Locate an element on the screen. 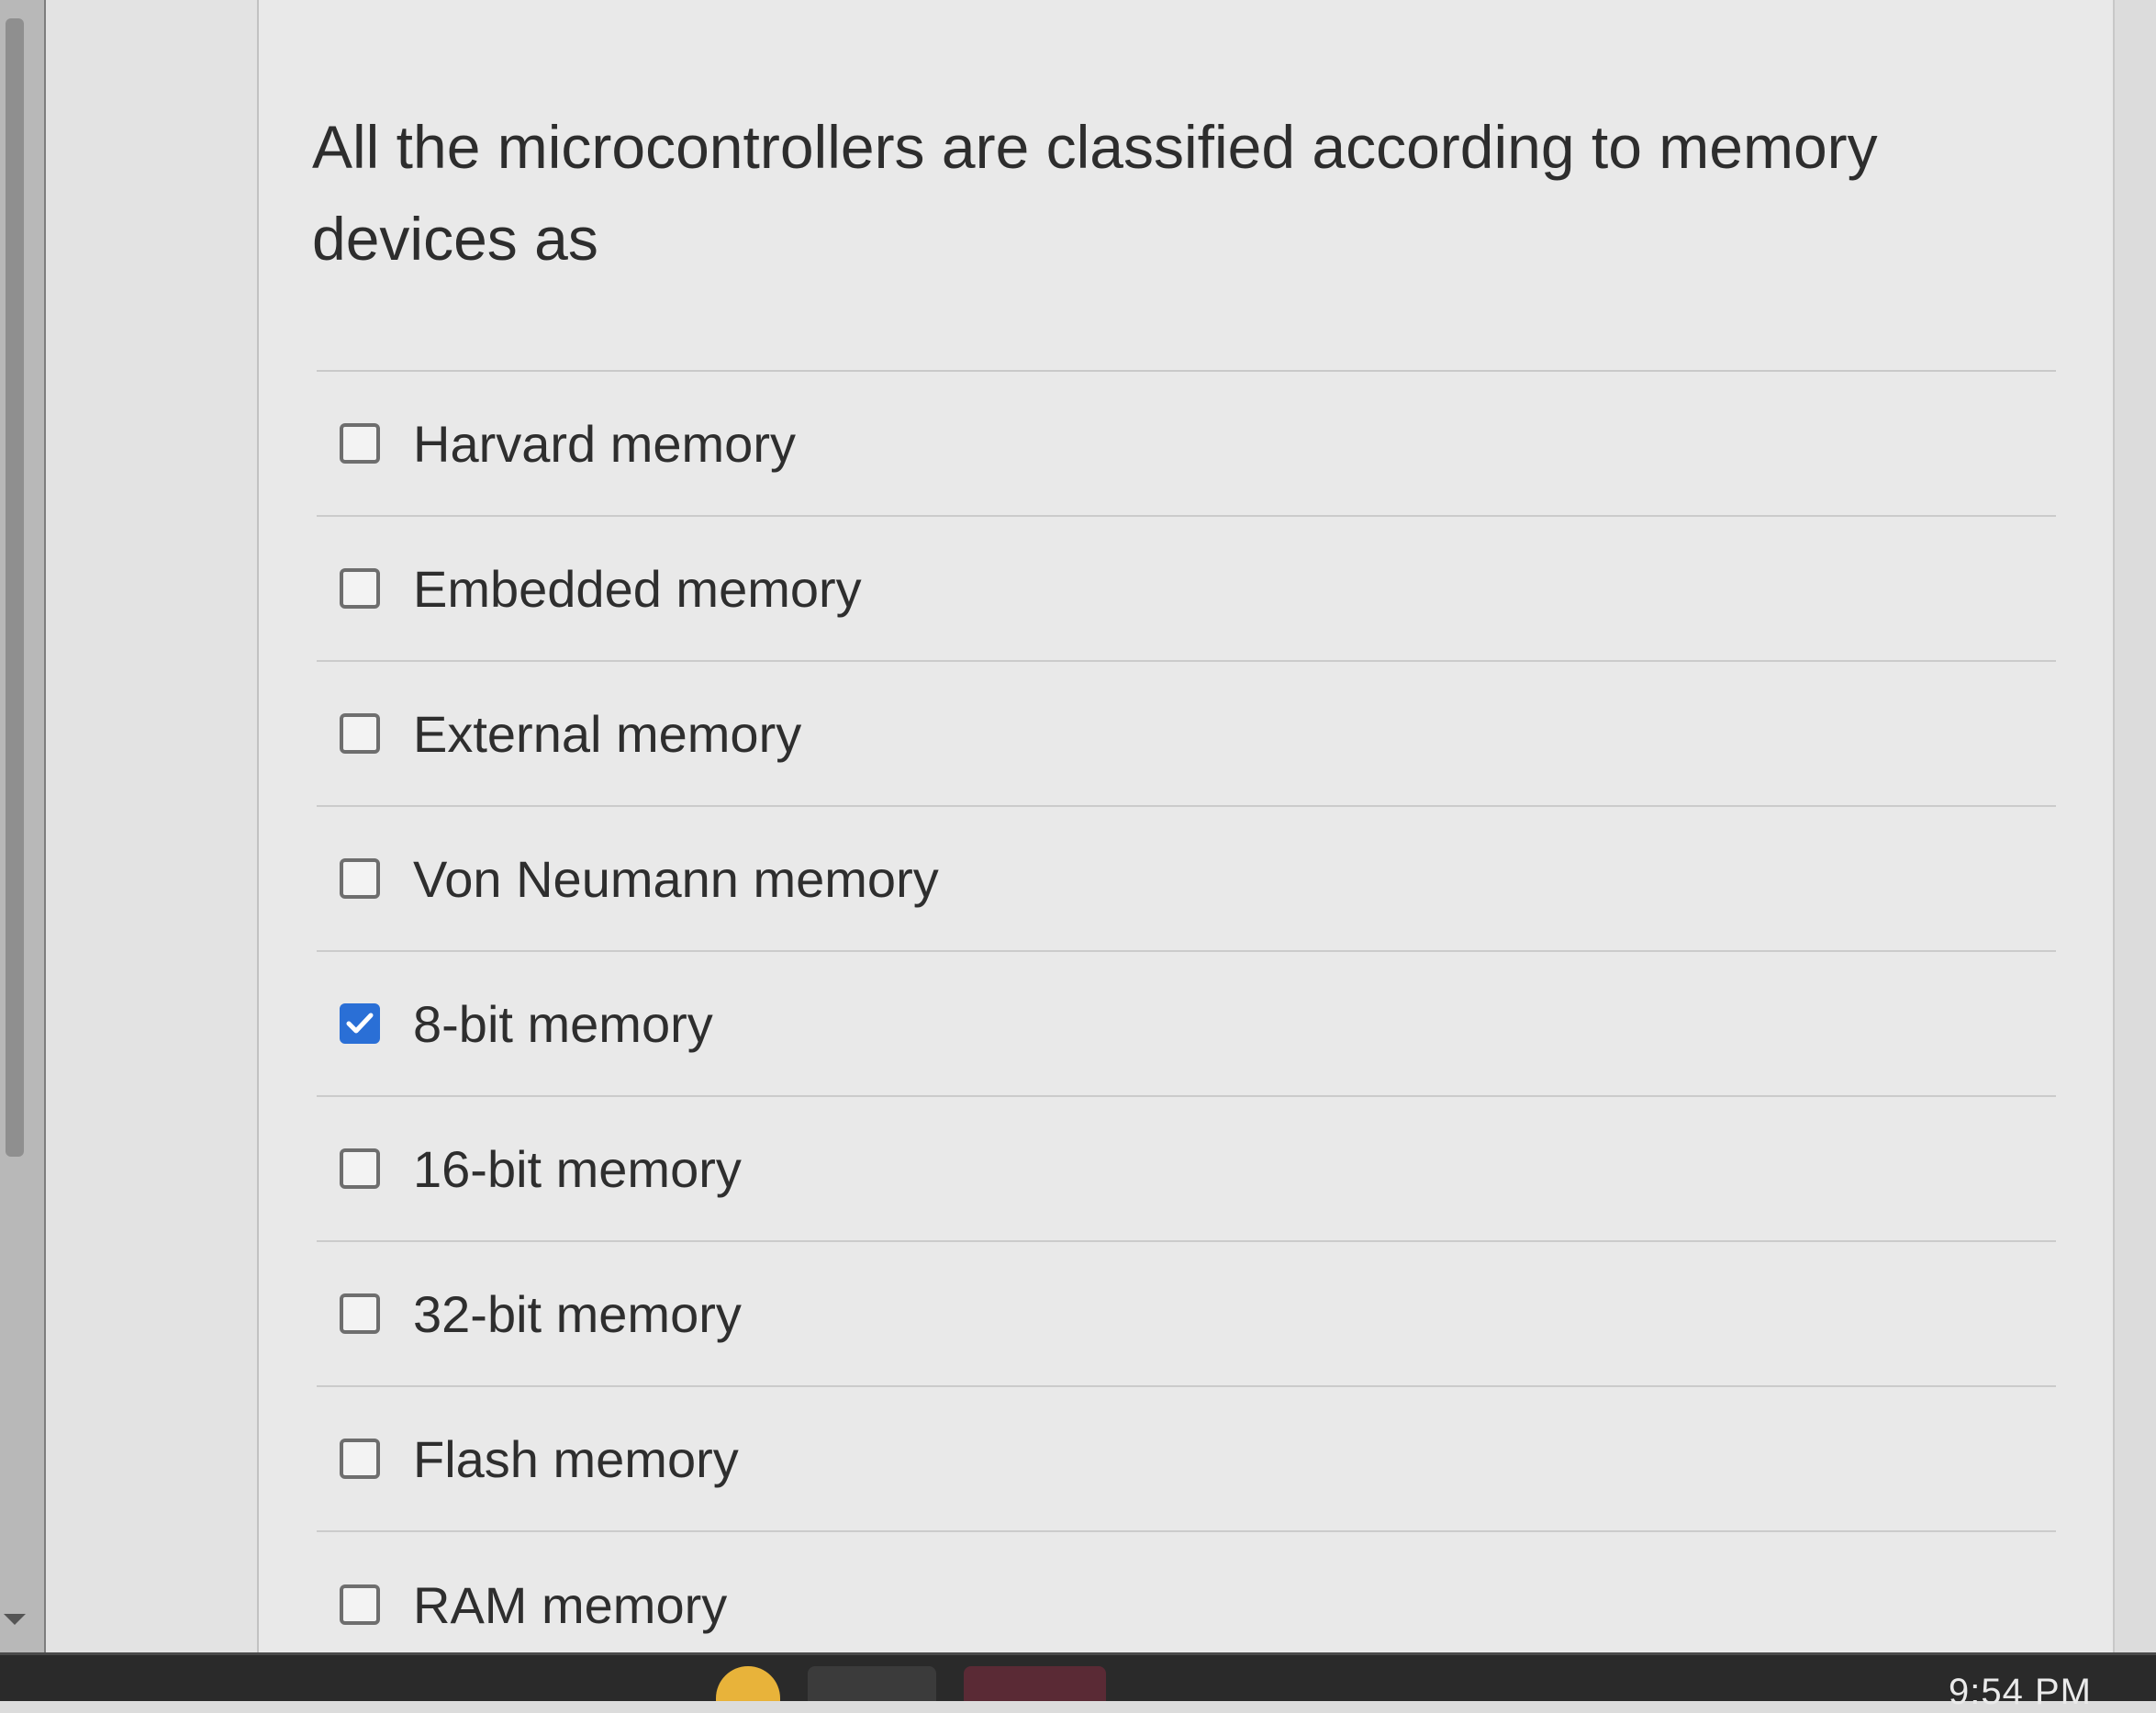 The height and width of the screenshot is (1713, 2156). option-label: Von Neumann memory is located at coordinates (676, 878).